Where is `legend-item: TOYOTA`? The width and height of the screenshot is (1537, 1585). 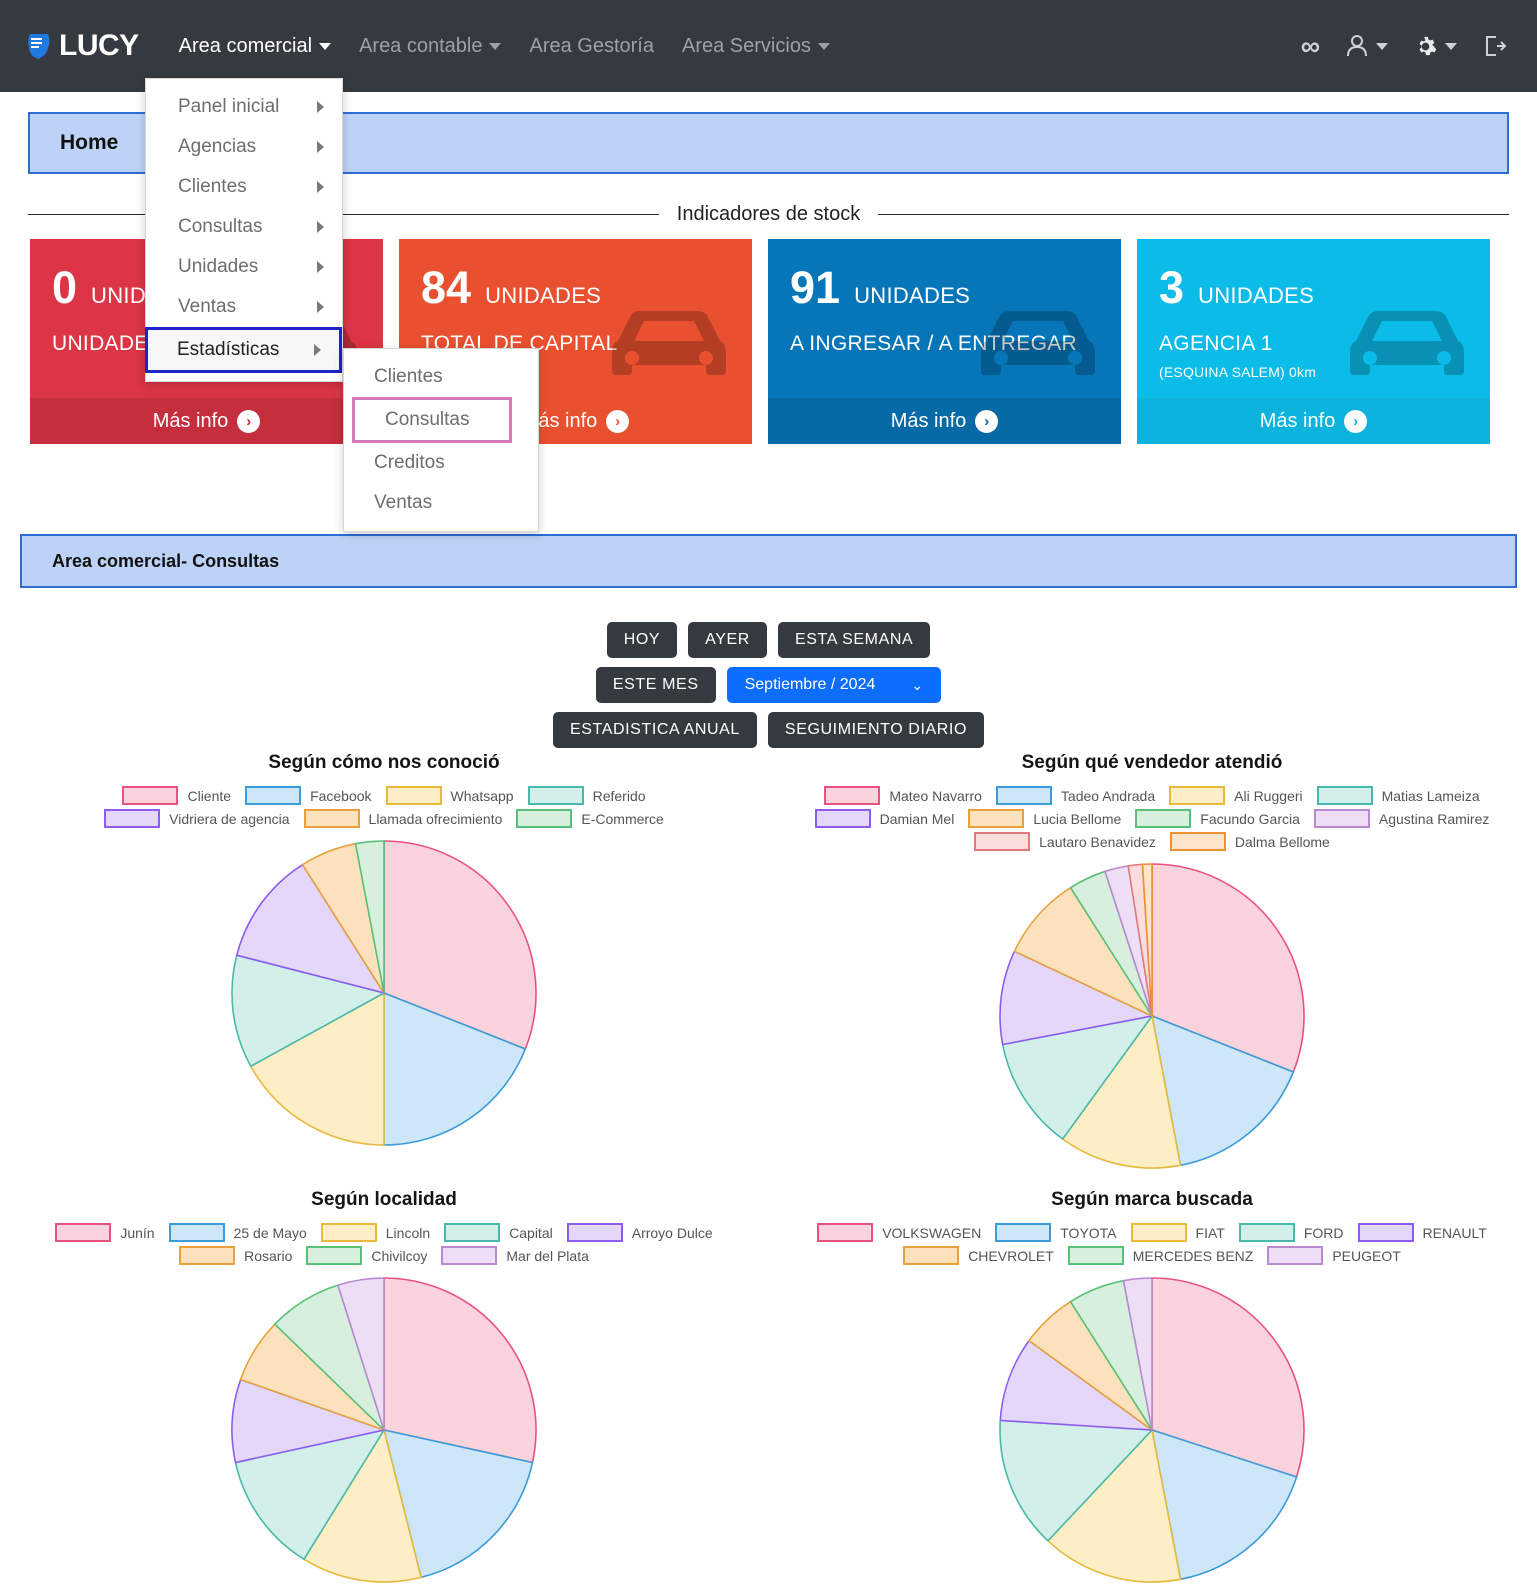 legend-item: TOYOTA is located at coordinates (1056, 1232).